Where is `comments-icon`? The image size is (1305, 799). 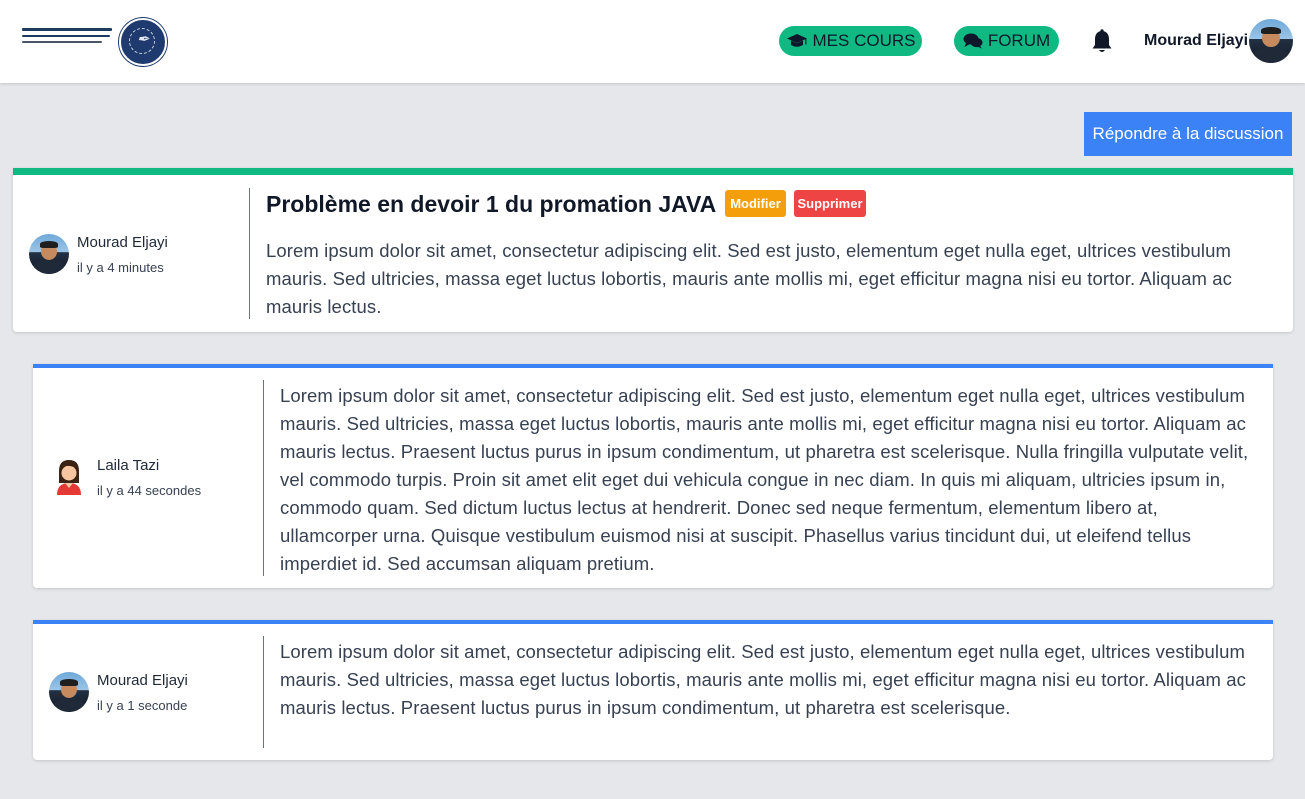 comments-icon is located at coordinates (973, 41).